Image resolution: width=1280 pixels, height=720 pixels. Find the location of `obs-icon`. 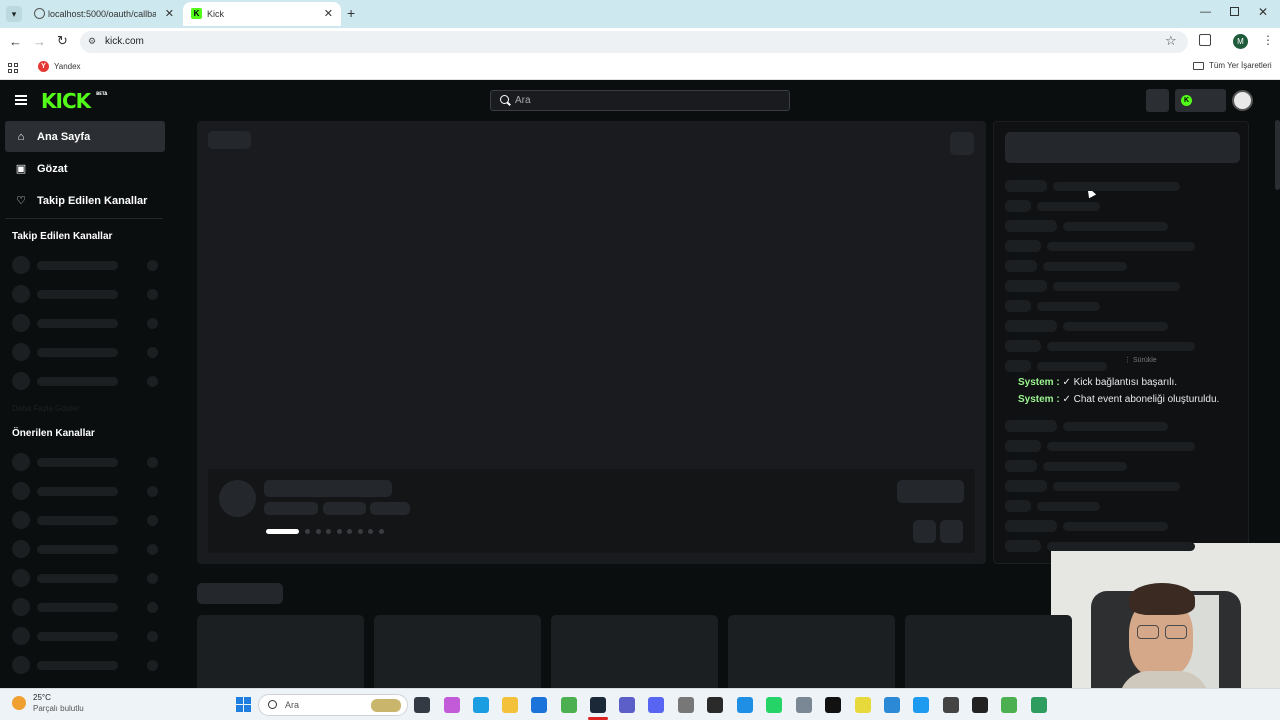

obs-icon is located at coordinates (715, 705).